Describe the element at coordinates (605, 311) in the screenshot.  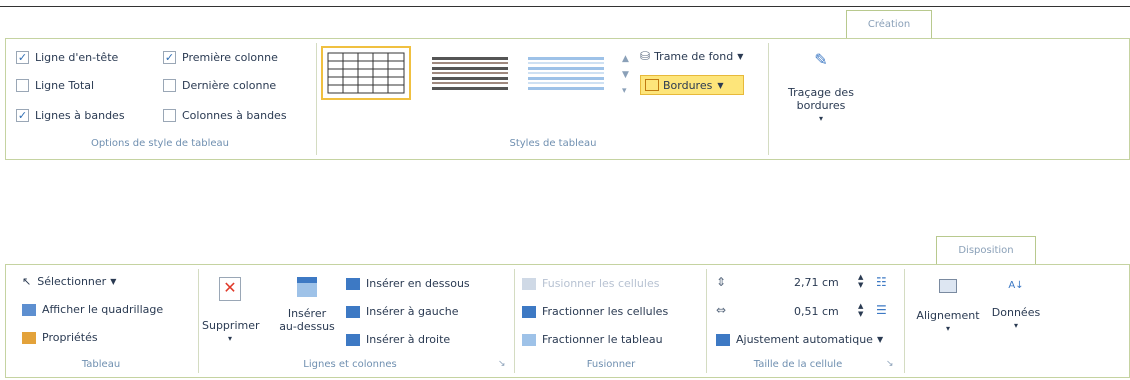
I see `split-cells-label: Fractionner les cellules` at that location.